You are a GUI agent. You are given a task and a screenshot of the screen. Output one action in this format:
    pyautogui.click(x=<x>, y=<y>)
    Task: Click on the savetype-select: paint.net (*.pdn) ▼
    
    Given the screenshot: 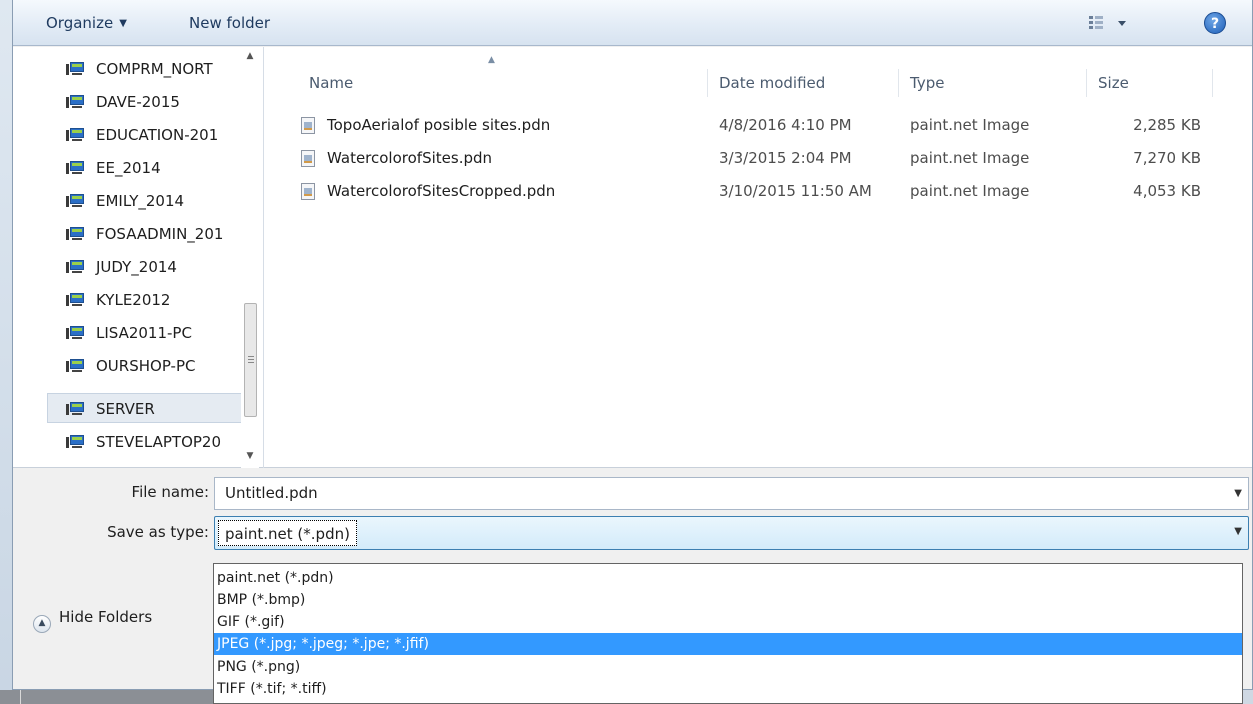 What is the action you would take?
    pyautogui.click(x=731, y=533)
    